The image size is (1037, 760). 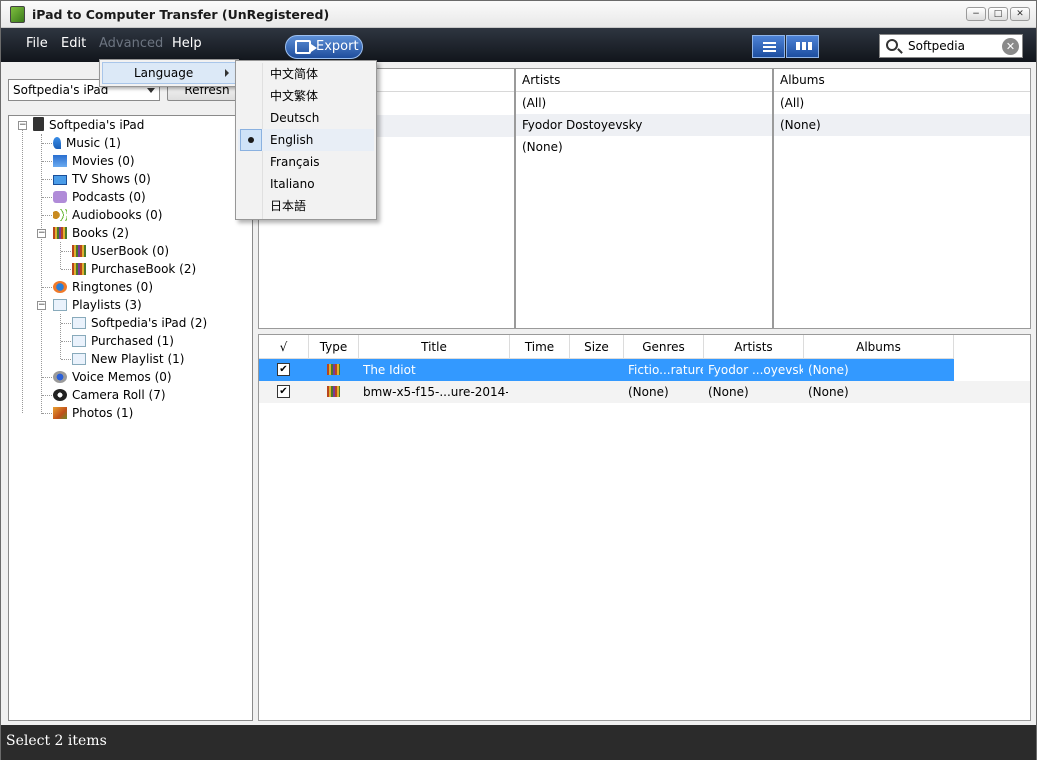 I want to click on tree-item-purchasebook: PurchaseBook (2), so click(x=134, y=269).